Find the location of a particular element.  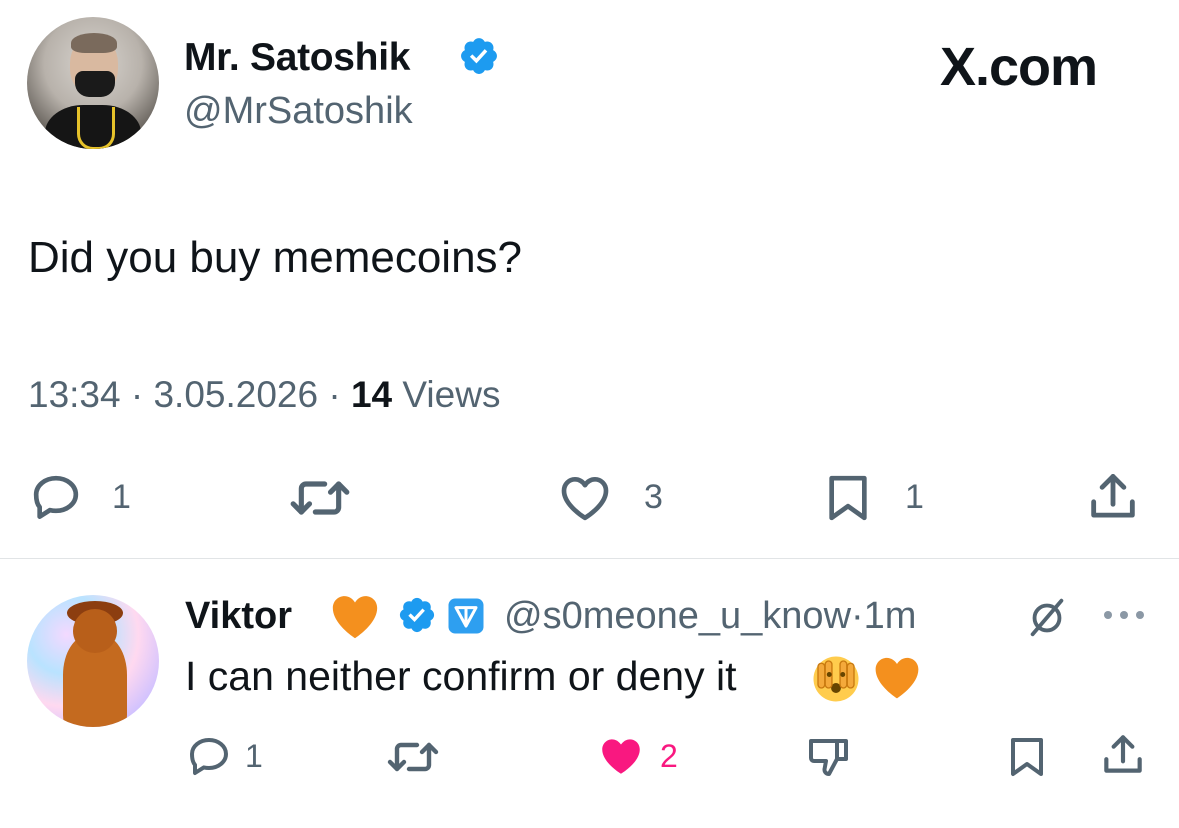

tweet-meta: 13:34 · 3.05.2026 · 14 Views is located at coordinates (264, 395).